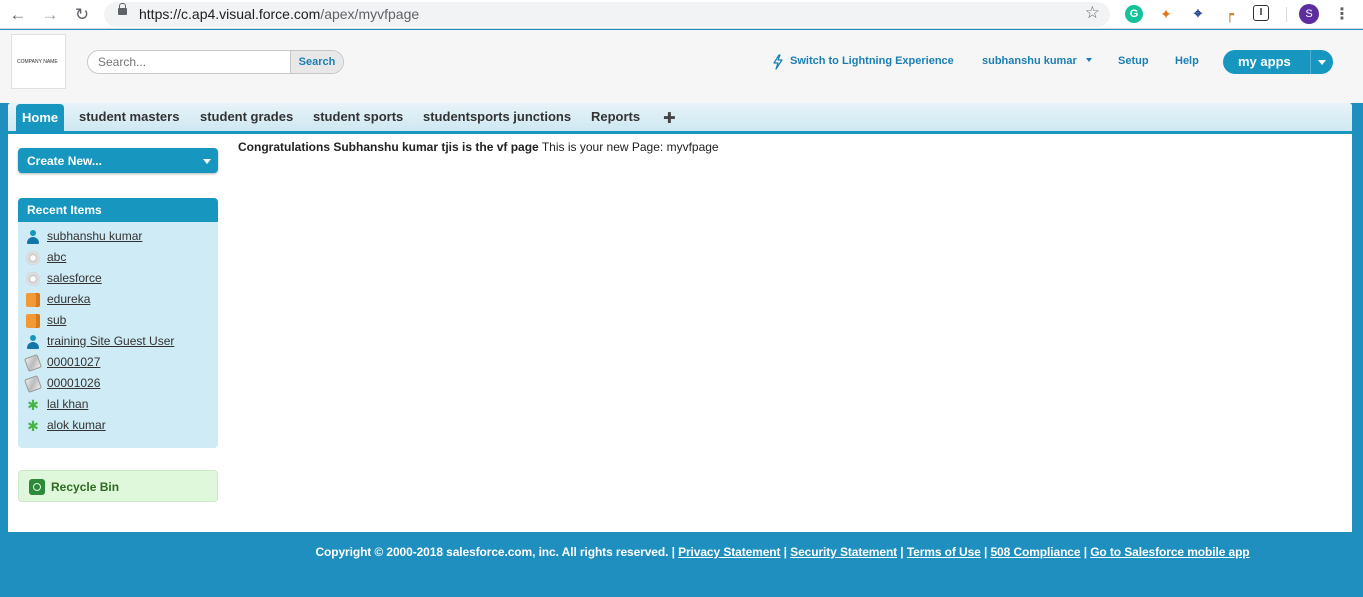 This screenshot has width=1363, height=597. Describe the element at coordinates (122, 9) in the screenshot. I see `lock-icon` at that location.